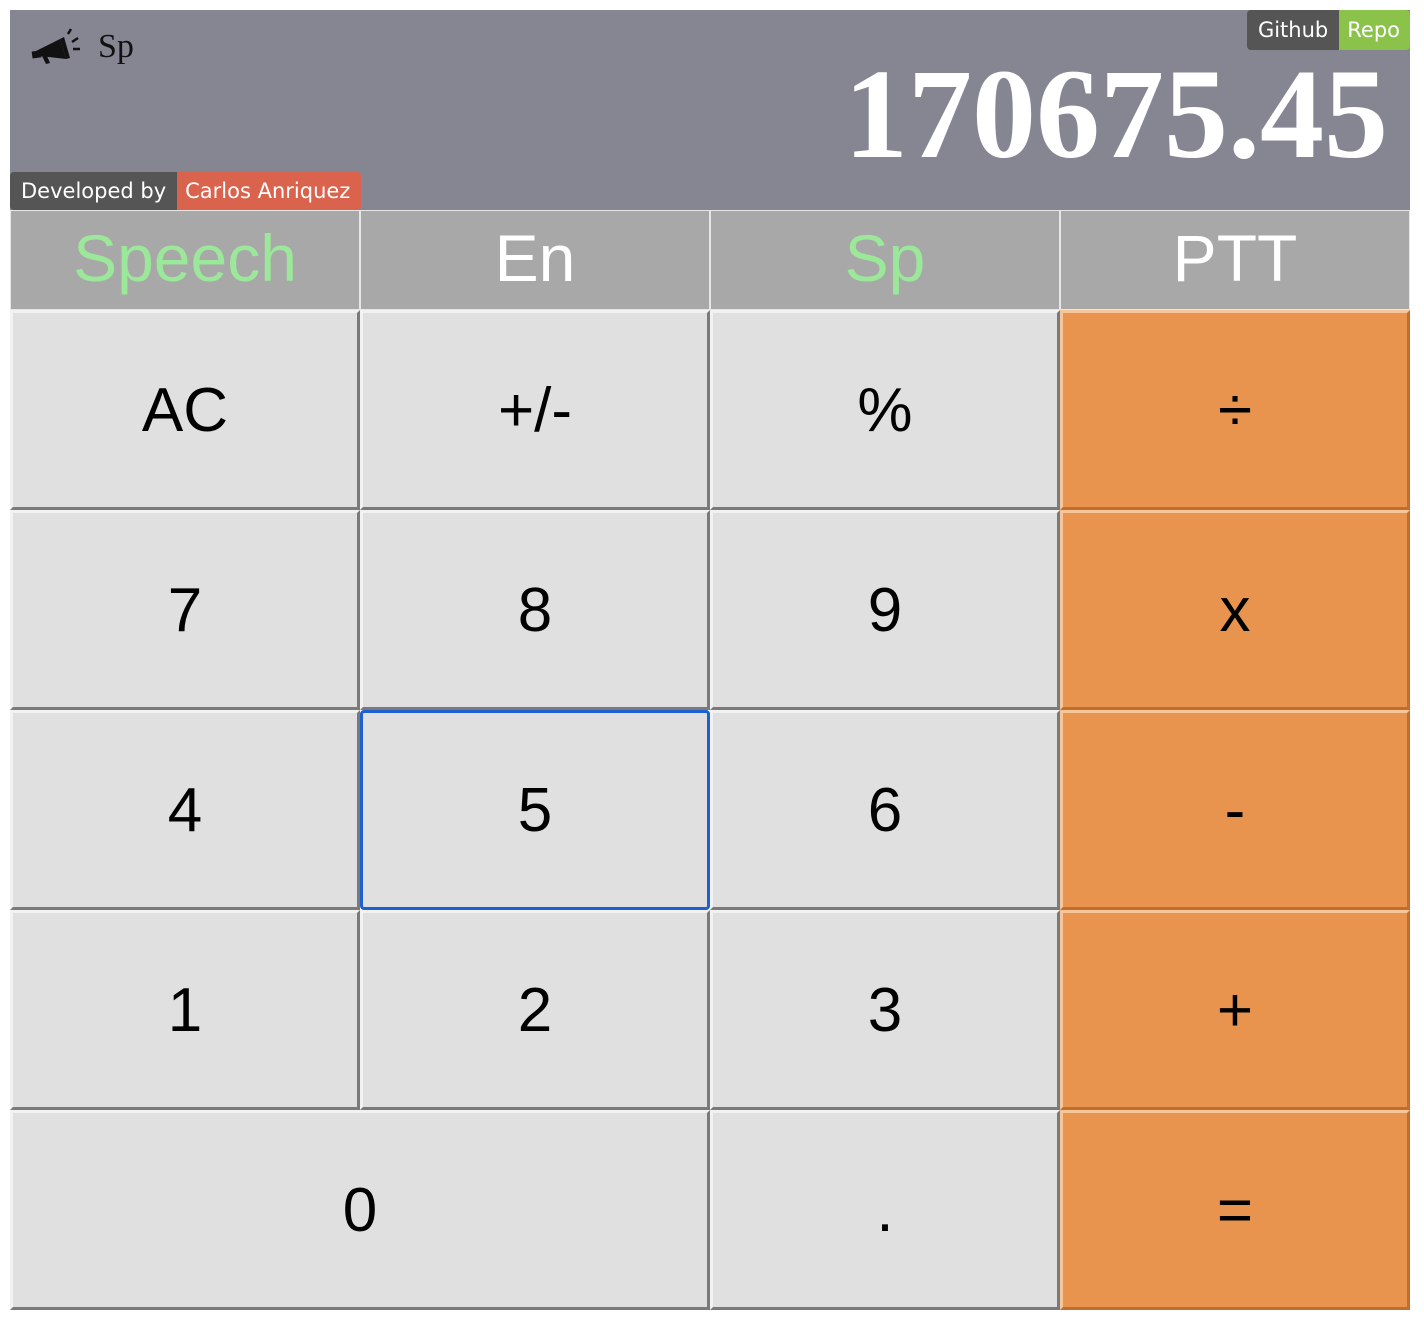 The height and width of the screenshot is (1324, 1424). Describe the element at coordinates (185, 260) in the screenshot. I see `speech-toggle-button: Speech` at that location.